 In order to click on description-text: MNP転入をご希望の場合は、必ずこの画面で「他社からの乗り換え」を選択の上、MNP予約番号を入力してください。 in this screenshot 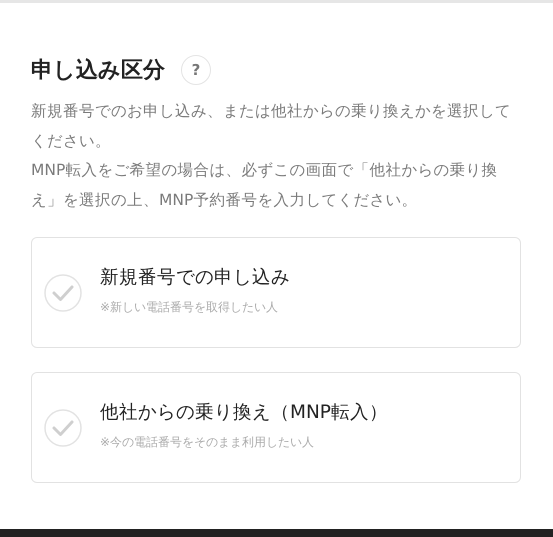, I will do `click(264, 185)`.